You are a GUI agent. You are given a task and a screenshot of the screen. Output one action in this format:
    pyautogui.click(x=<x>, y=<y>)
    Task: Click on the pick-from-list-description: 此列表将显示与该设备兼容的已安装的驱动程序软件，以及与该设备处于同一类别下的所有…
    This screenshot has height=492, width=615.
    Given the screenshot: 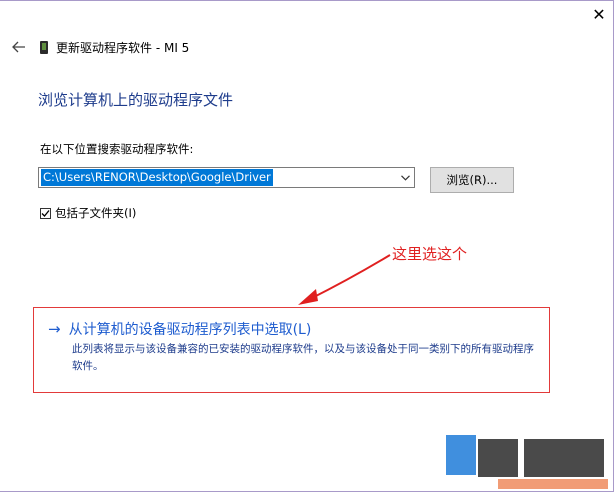 What is the action you would take?
    pyautogui.click(x=303, y=357)
    